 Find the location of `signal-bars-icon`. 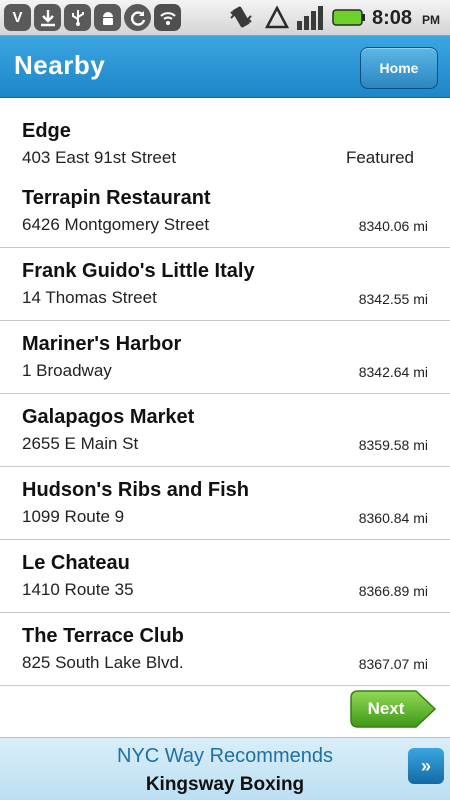

signal-bars-icon is located at coordinates (310, 17).